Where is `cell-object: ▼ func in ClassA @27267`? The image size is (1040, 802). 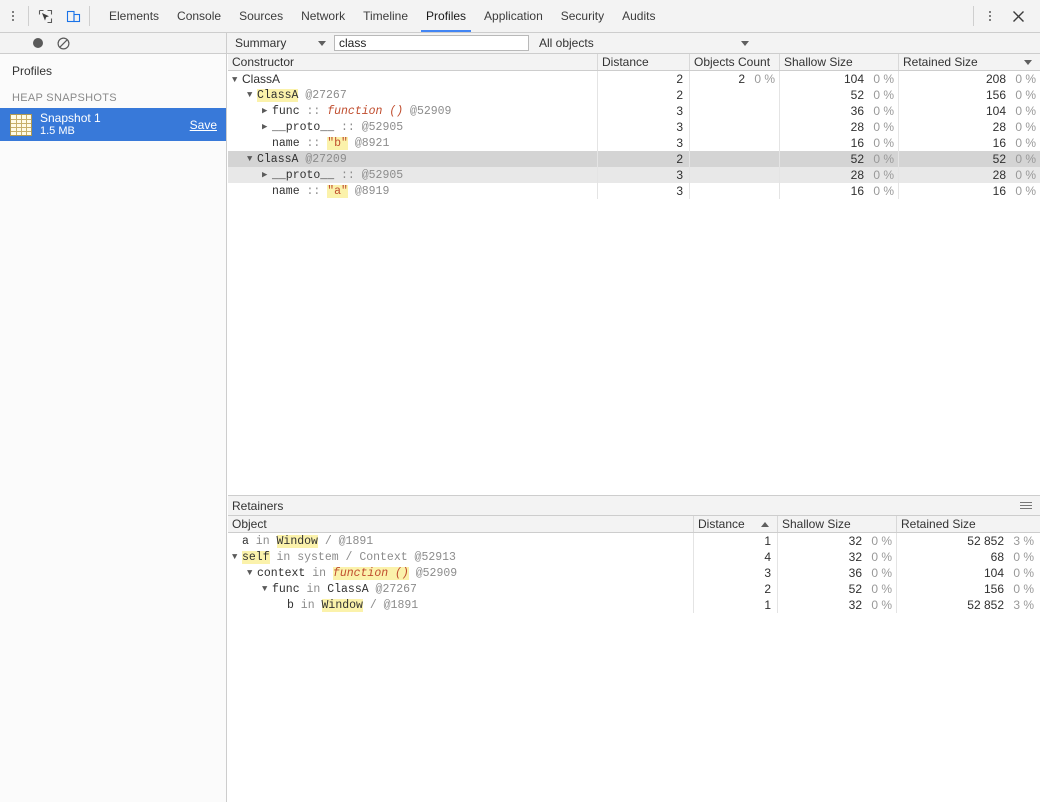 cell-object: ▼ func in ClassA @27267 is located at coordinates (461, 589).